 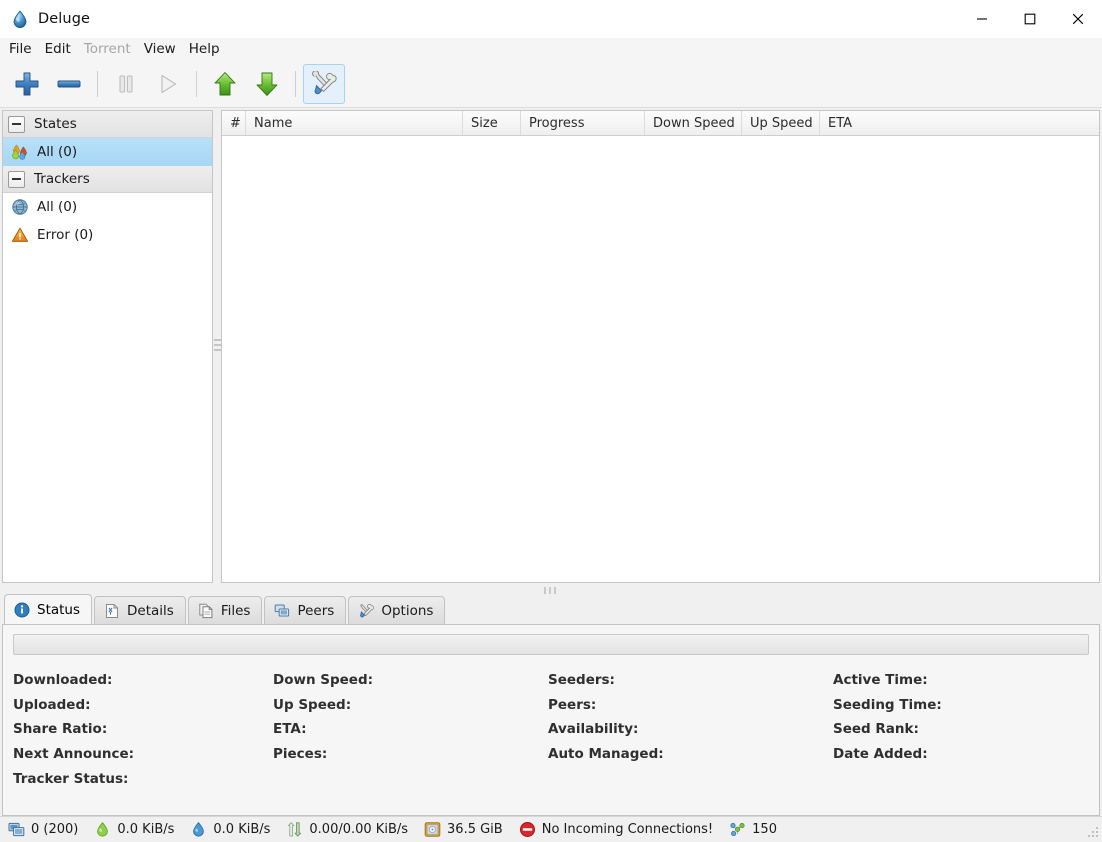 What do you see at coordinates (693, 123) in the screenshot?
I see `column-header-down-speed: Down Speed` at bounding box center [693, 123].